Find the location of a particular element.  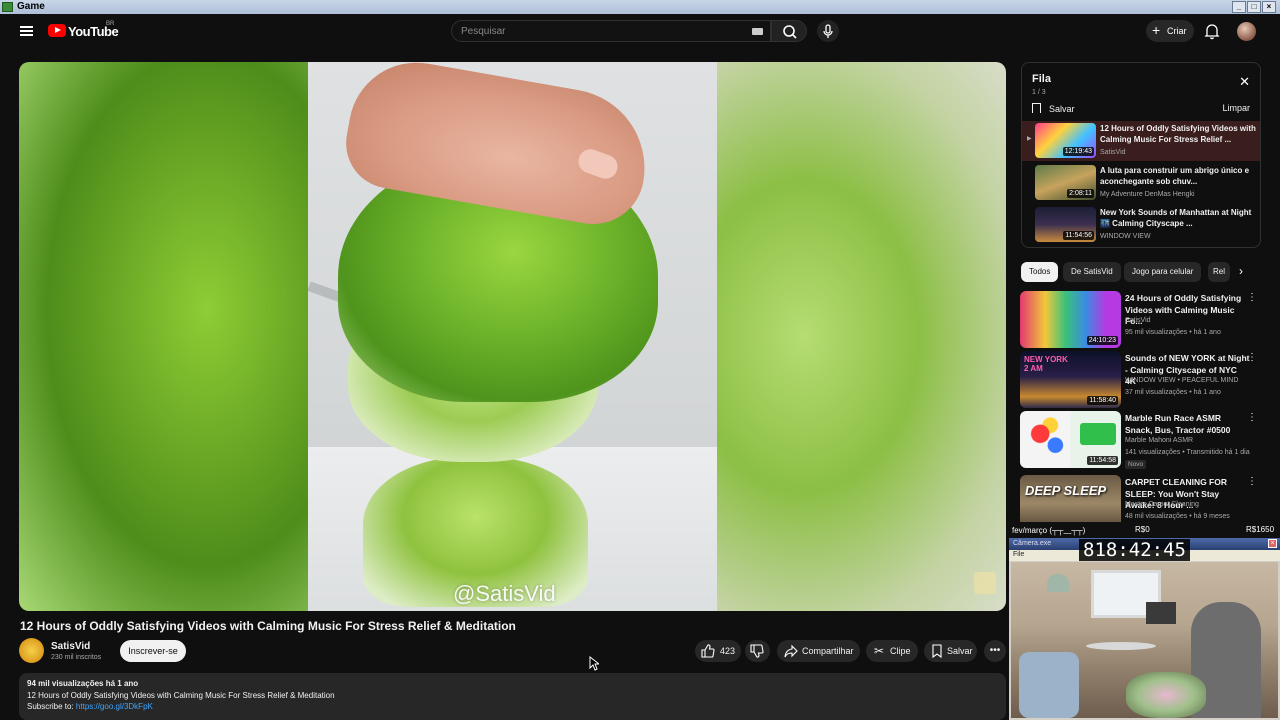

recommendation-channel: Marble Mahoni ASMR is located at coordinates (1159, 440).